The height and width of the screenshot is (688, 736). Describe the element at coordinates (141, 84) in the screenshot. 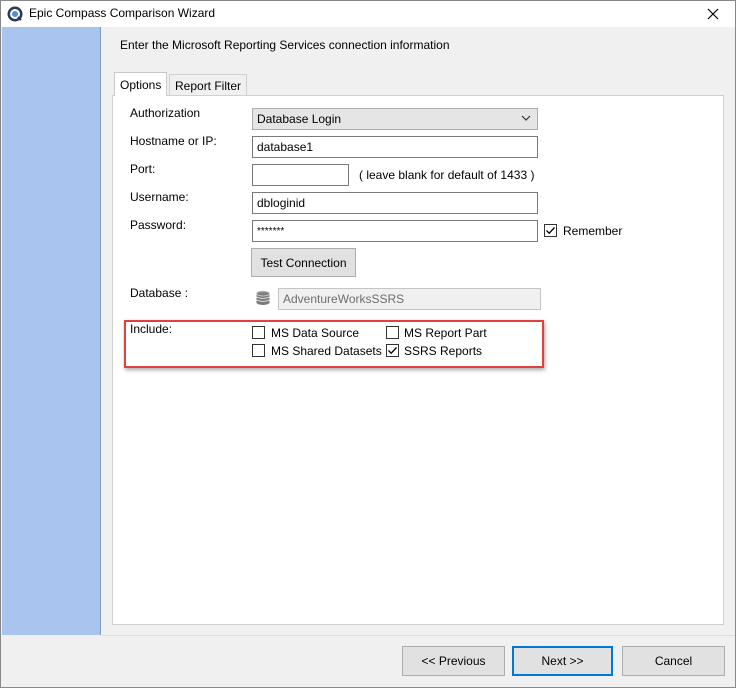

I see `tab-options: Options` at that location.